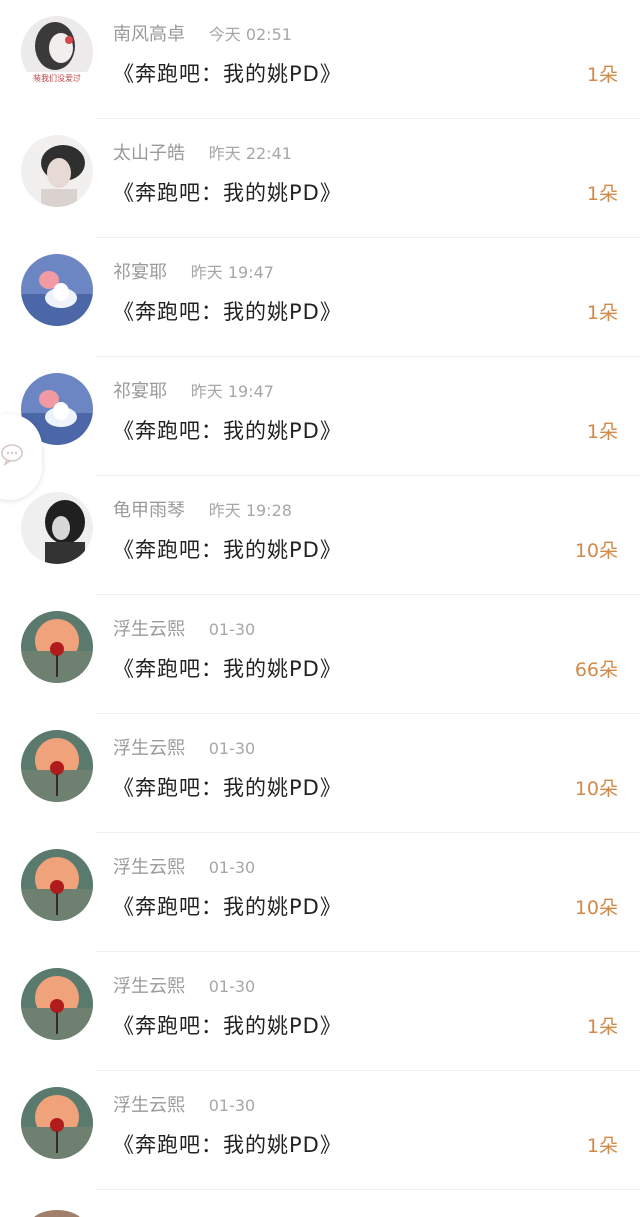 Image resolution: width=640 pixels, height=1217 pixels. Describe the element at coordinates (57, 52) in the screenshot. I see `avatar: 装我们没爱过` at that location.